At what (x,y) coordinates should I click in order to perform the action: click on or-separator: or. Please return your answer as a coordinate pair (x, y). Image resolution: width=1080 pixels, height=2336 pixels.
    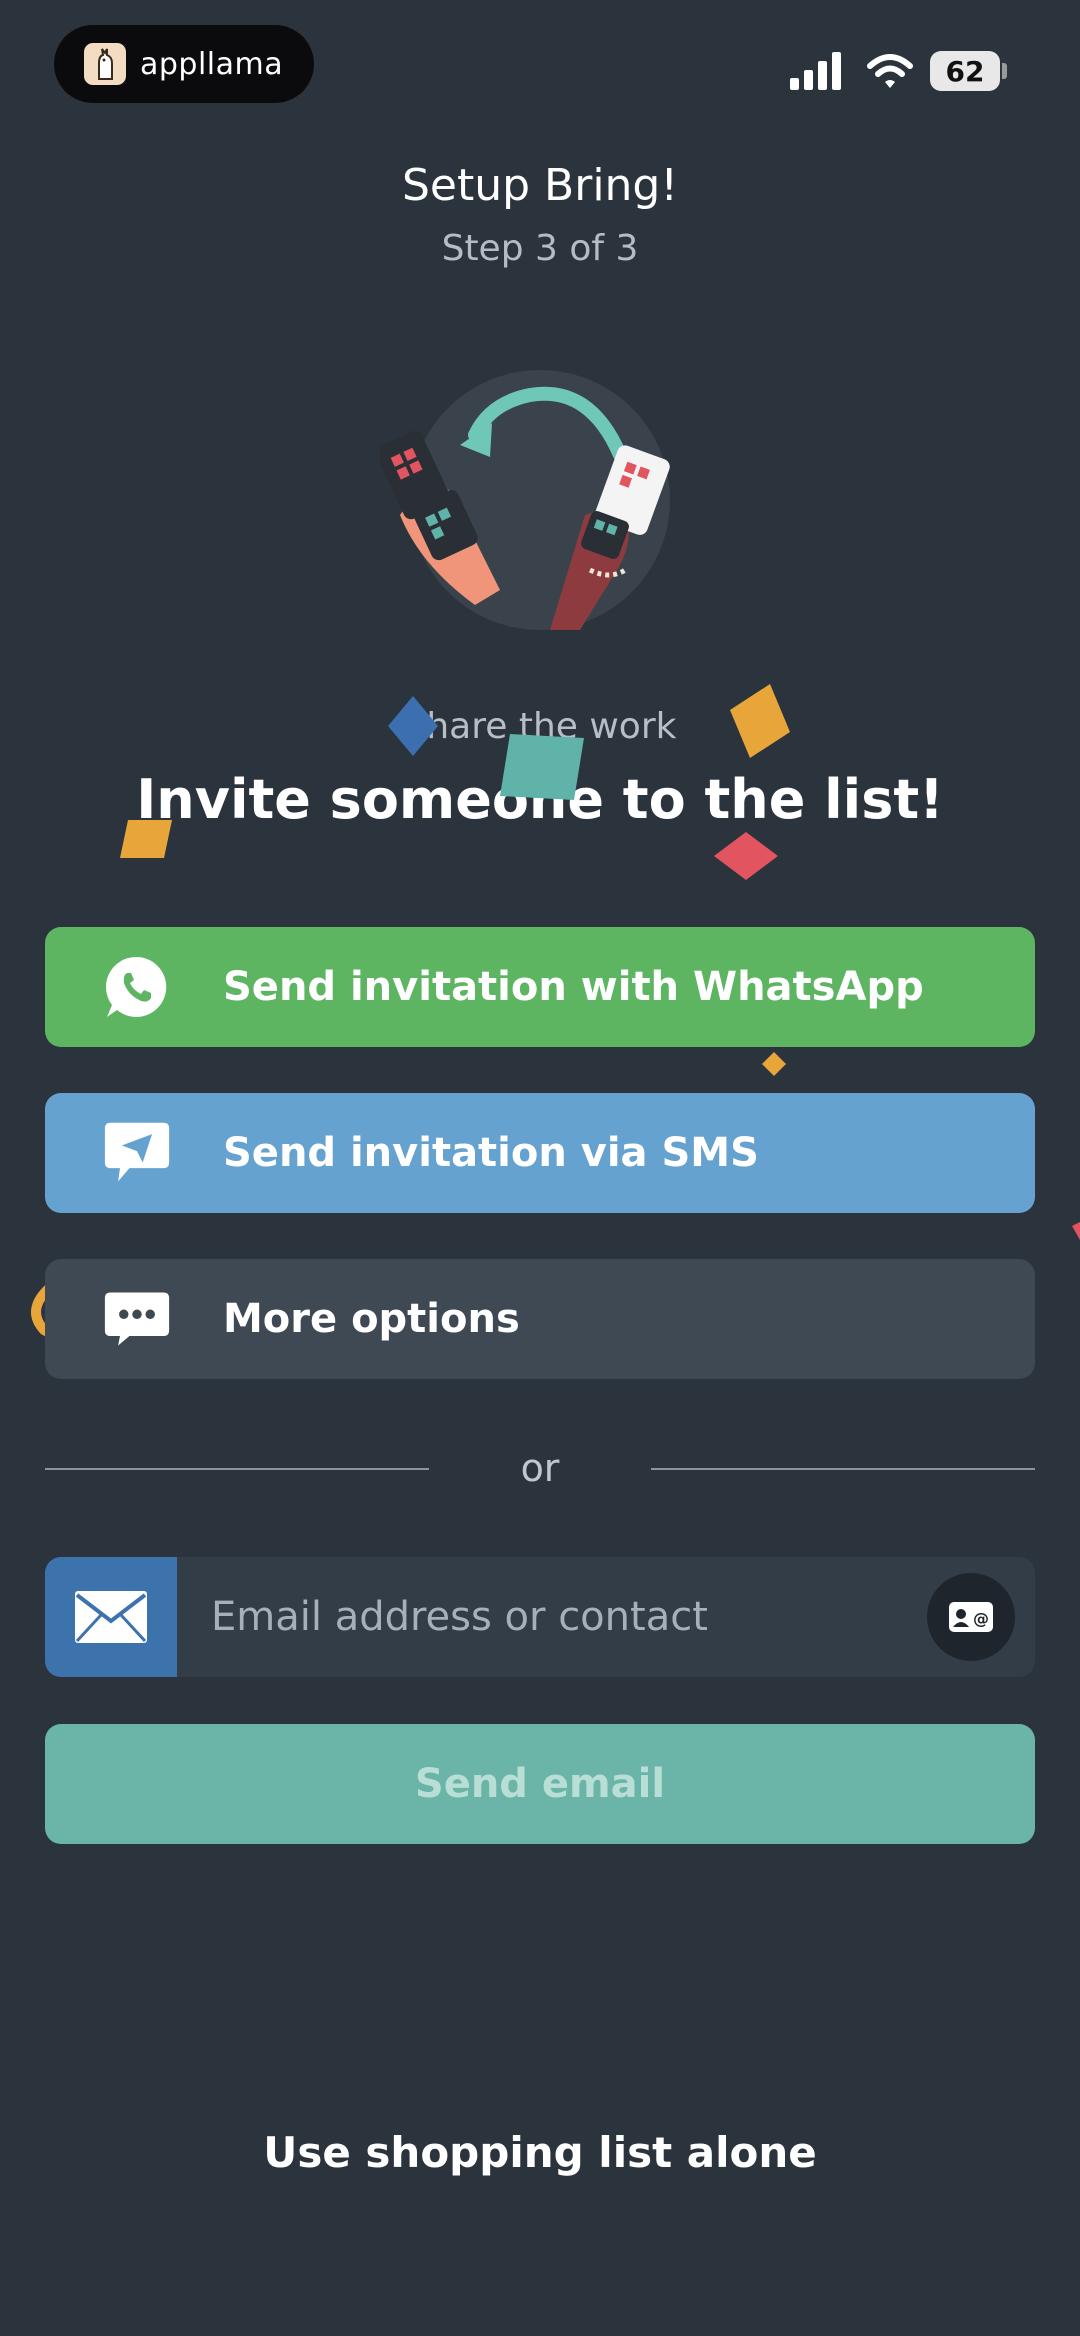
    Looking at the image, I should click on (540, 1468).